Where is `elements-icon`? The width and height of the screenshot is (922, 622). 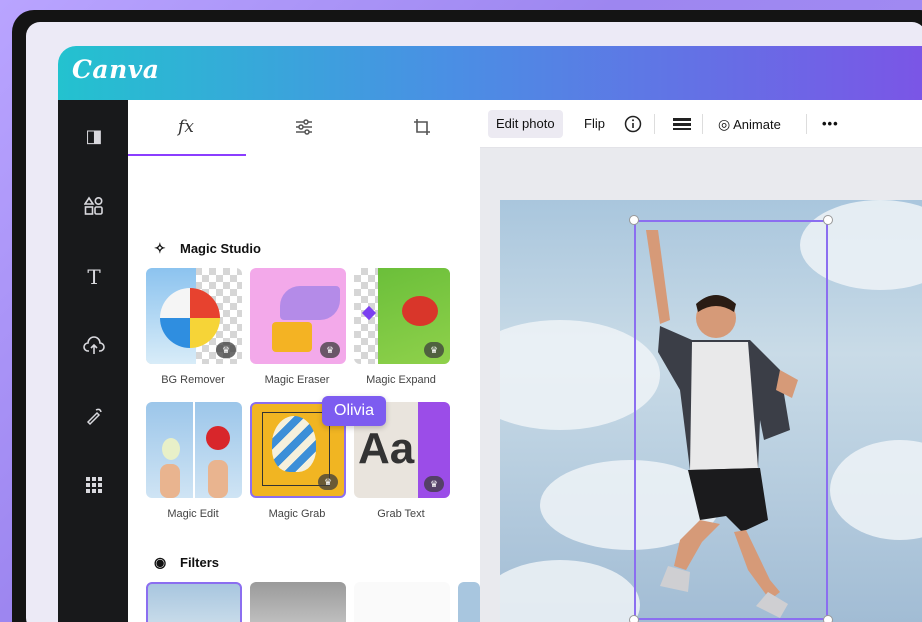
elements-icon is located at coordinates (94, 207).